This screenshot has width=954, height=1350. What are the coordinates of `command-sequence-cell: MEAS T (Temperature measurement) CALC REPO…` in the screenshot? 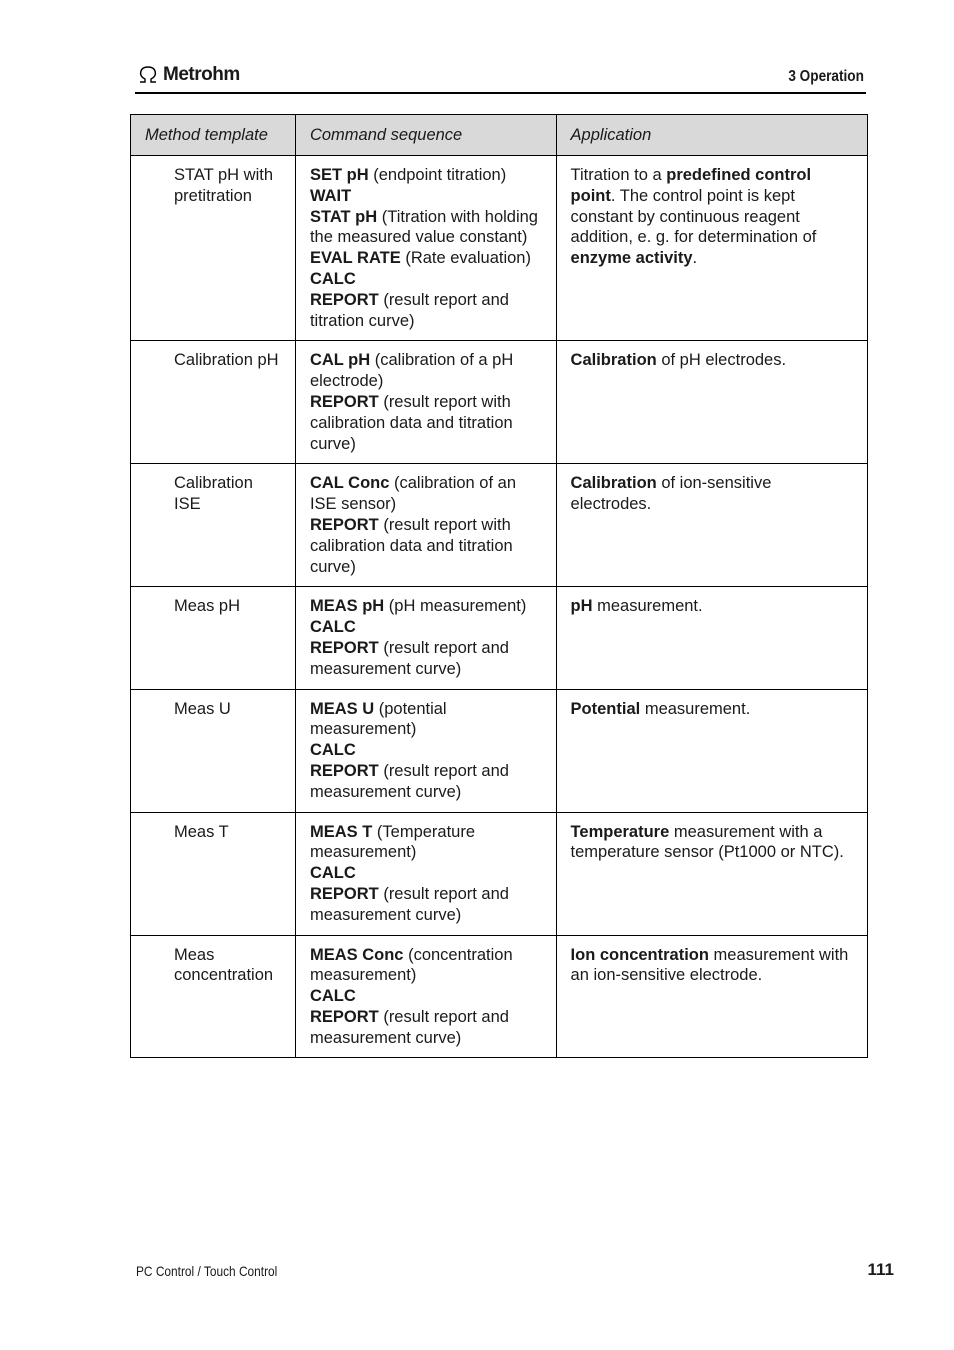 It's located at (425, 873).